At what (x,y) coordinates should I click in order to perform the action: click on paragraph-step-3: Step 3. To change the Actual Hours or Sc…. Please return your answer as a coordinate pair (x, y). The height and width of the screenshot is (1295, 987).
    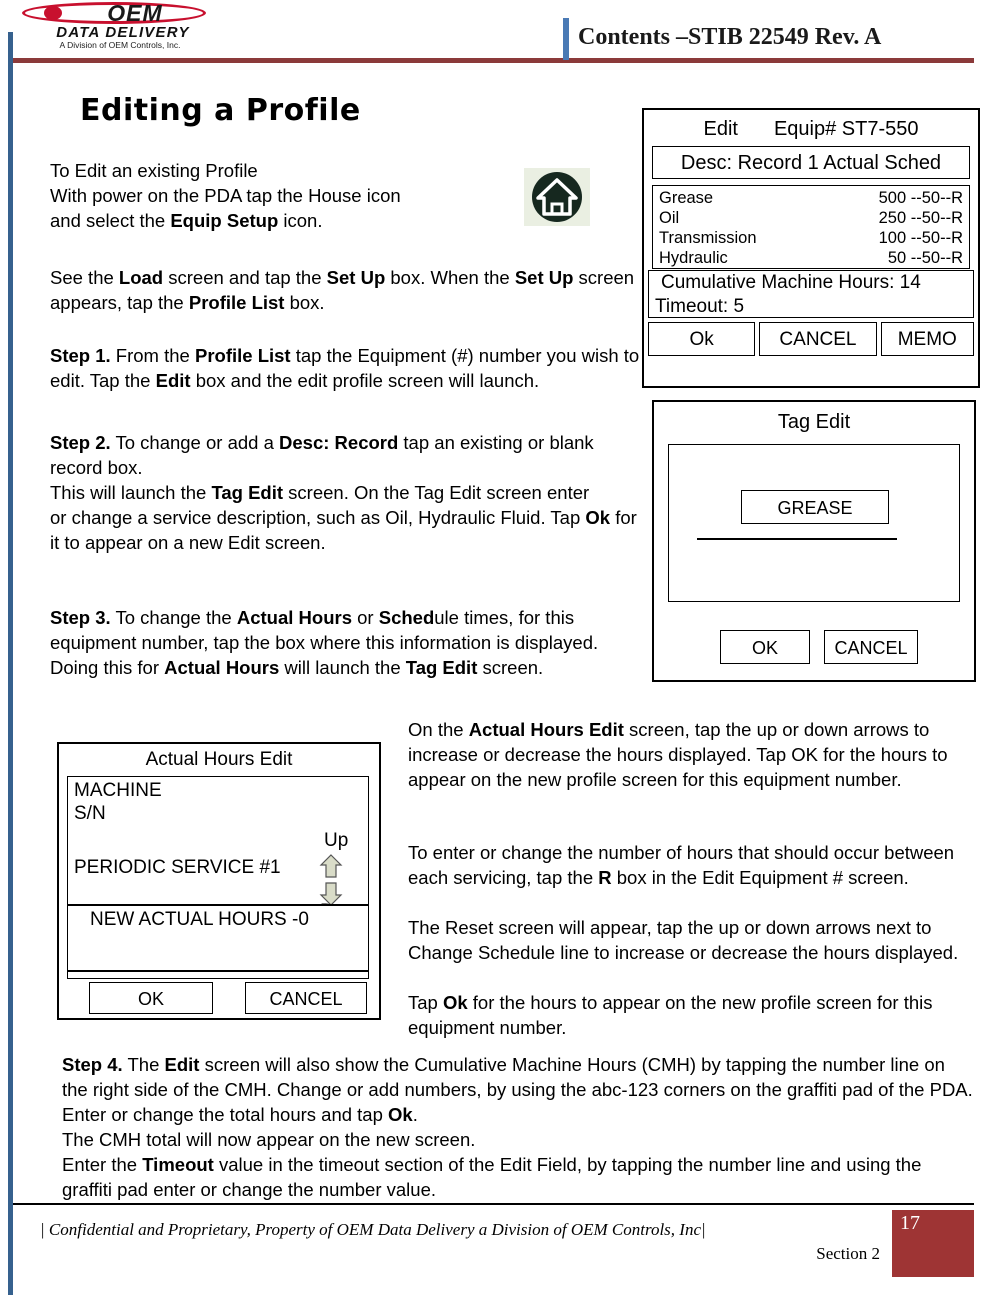
    Looking at the image, I should click on (324, 642).